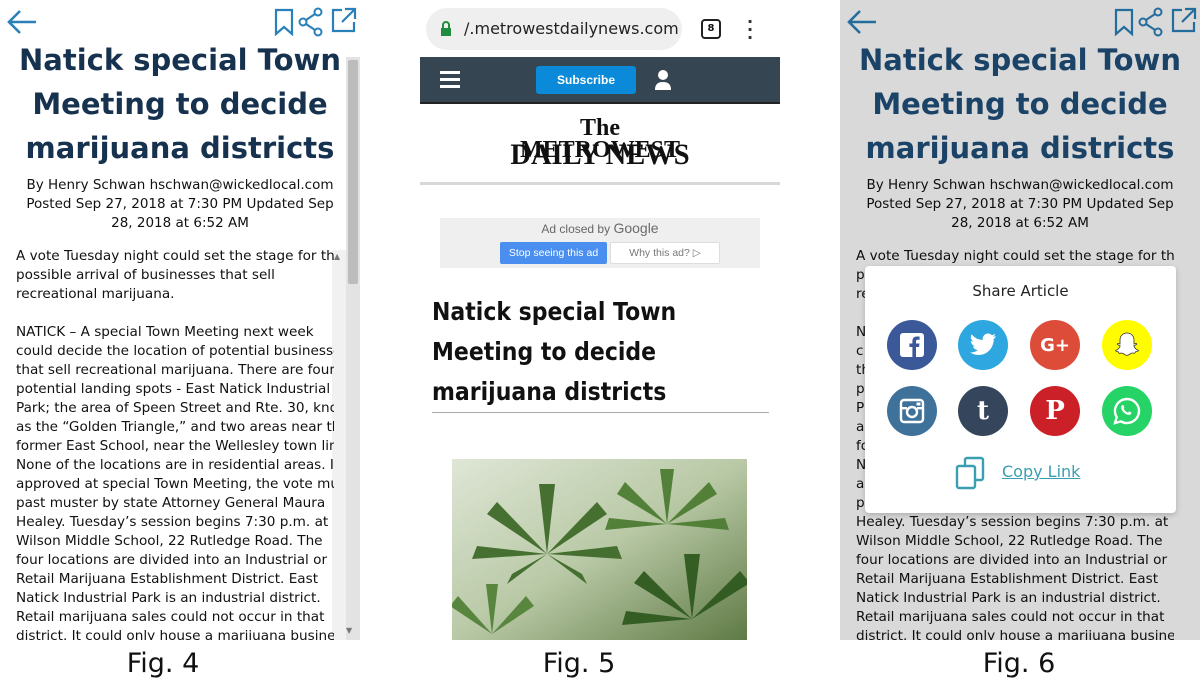  I want to click on share-icon, so click(311, 22).